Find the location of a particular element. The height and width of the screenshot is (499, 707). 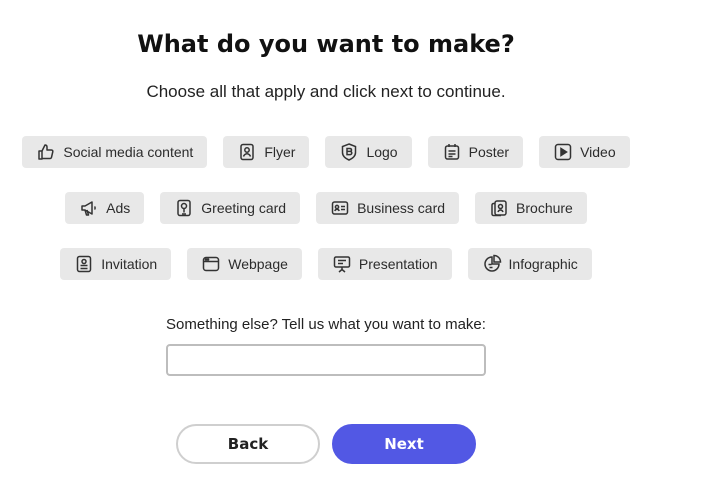

webpage-icon is located at coordinates (211, 264).